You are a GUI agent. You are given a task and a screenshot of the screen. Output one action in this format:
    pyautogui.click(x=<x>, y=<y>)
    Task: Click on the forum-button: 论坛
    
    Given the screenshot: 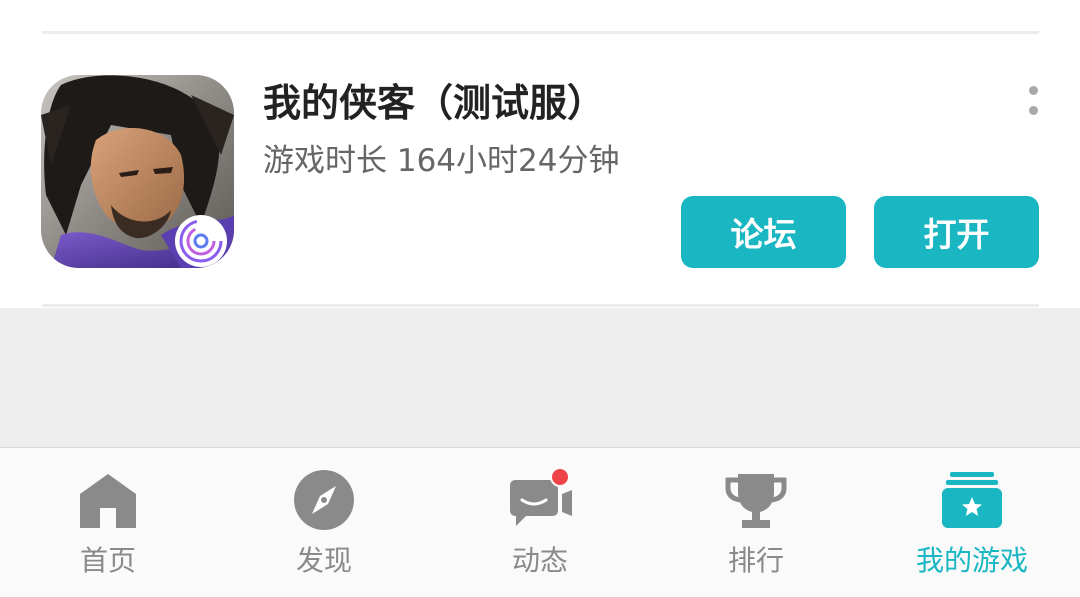 What is the action you would take?
    pyautogui.click(x=763, y=232)
    